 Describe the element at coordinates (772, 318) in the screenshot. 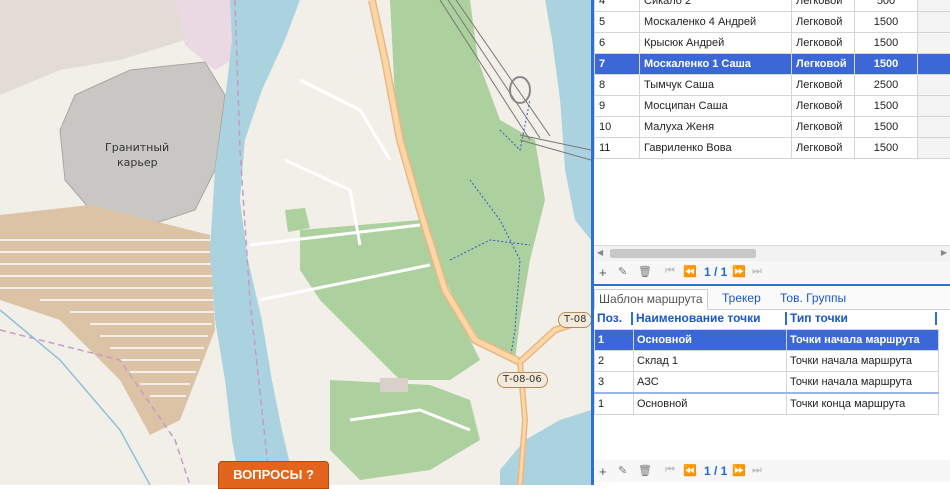

I see `route-table-header: Поз. Наименование точки Тип точки` at that location.